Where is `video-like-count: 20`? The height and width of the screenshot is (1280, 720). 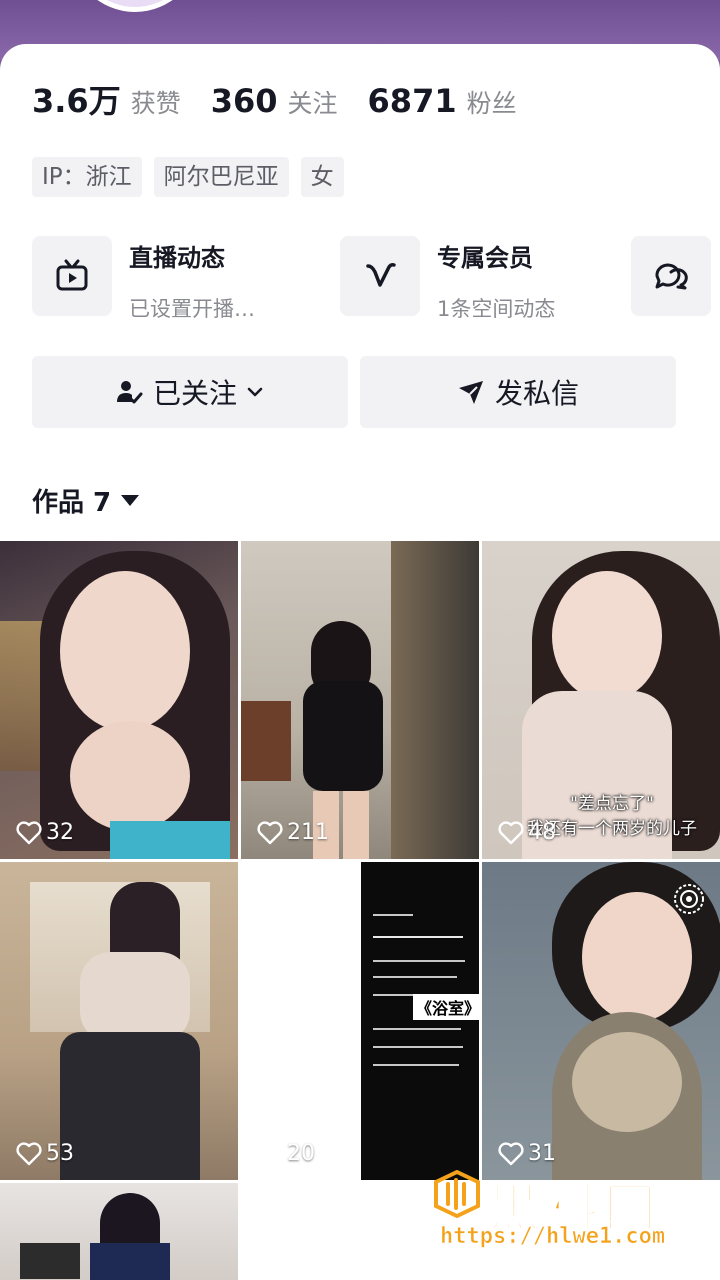 video-like-count: 20 is located at coordinates (301, 1153).